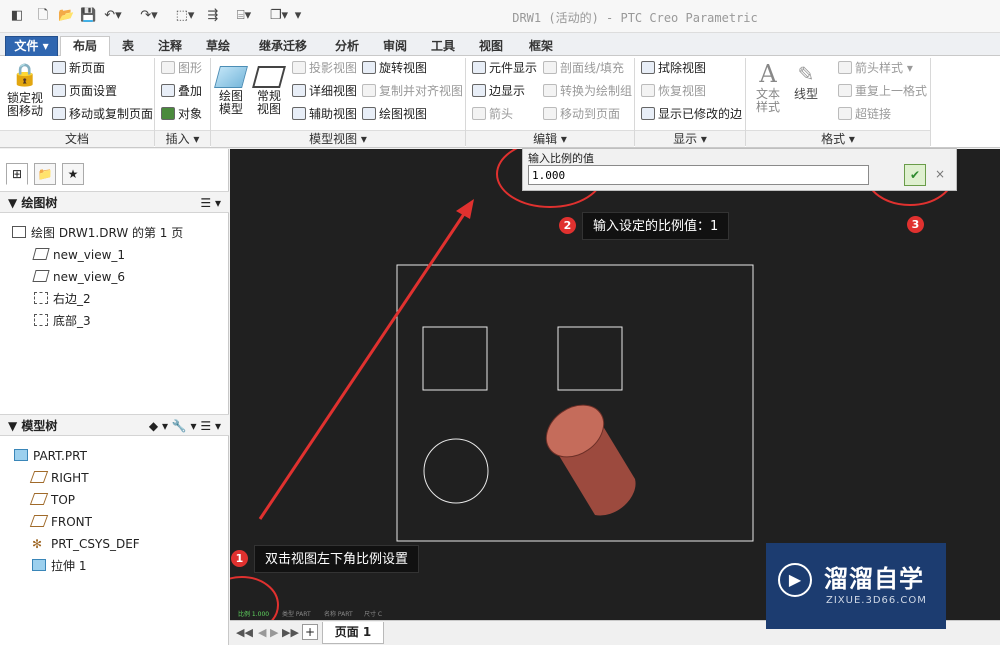  I want to click on scale-value-input, so click(698, 175).